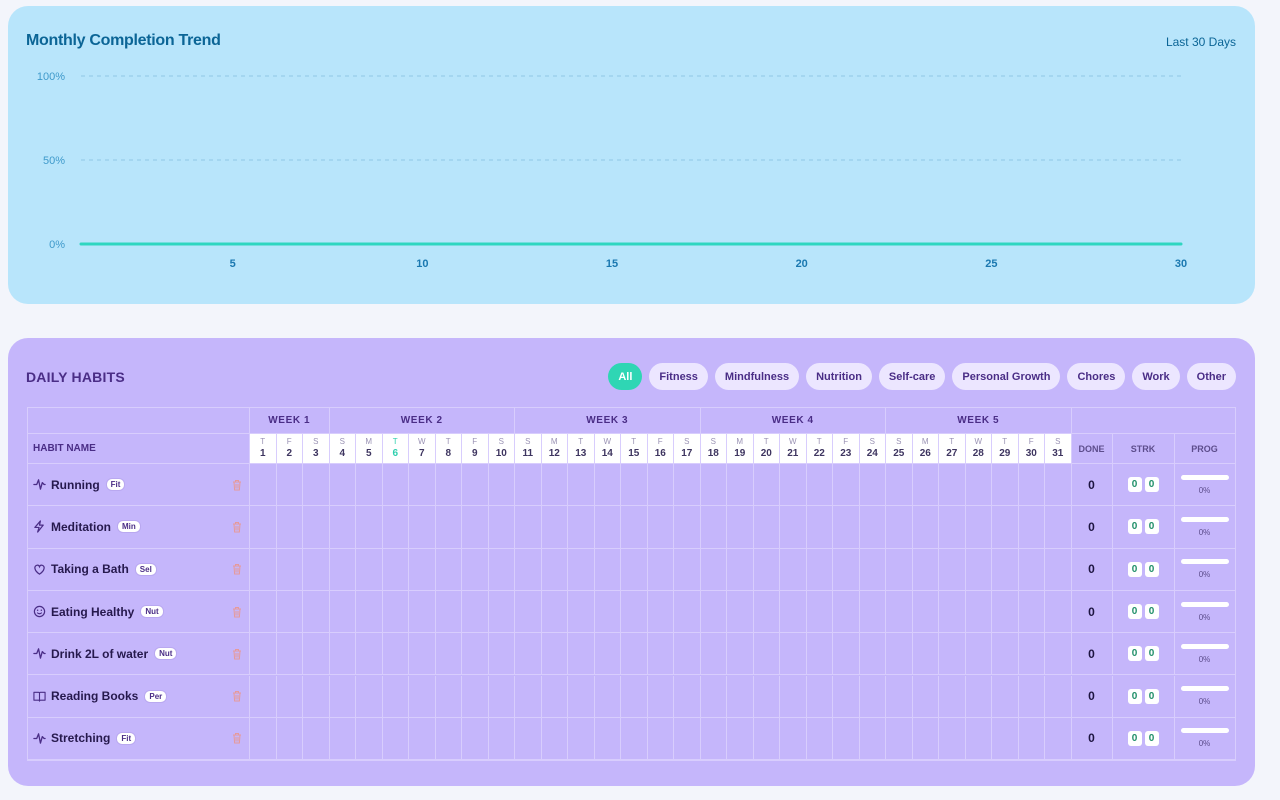 The image size is (1280, 800). What do you see at coordinates (138, 612) in the screenshot?
I see `habit-row-name: Eating Healthy Nut` at bounding box center [138, 612].